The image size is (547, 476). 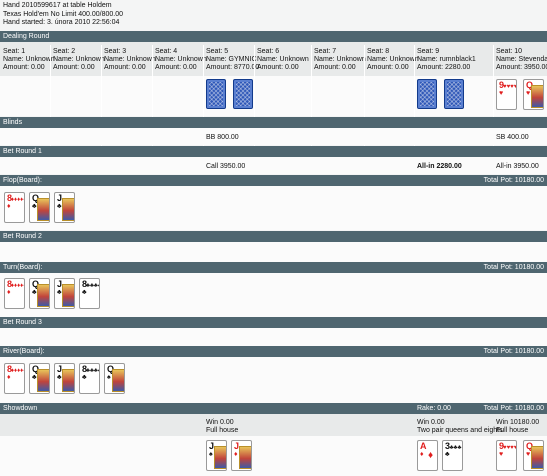 I want to click on seat-amount: Amount: 3950.00, so click(x=521, y=68).